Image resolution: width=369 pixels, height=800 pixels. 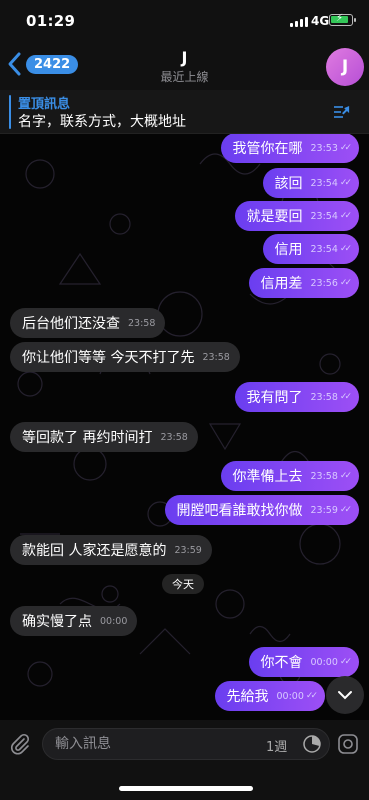 I want to click on message-time: 23:53, so click(x=324, y=148).